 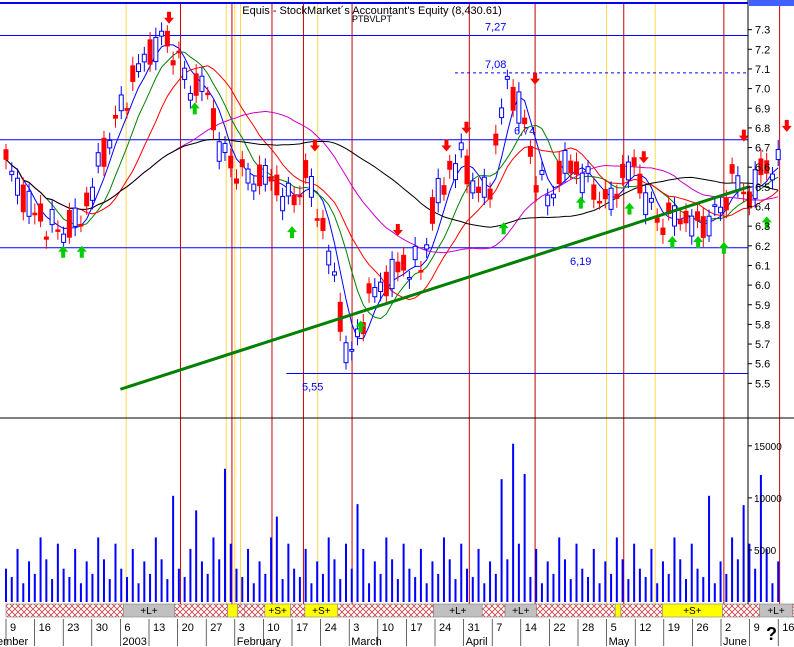 What do you see at coordinates (73, 628) in the screenshot?
I see `date-tick-label: 23` at bounding box center [73, 628].